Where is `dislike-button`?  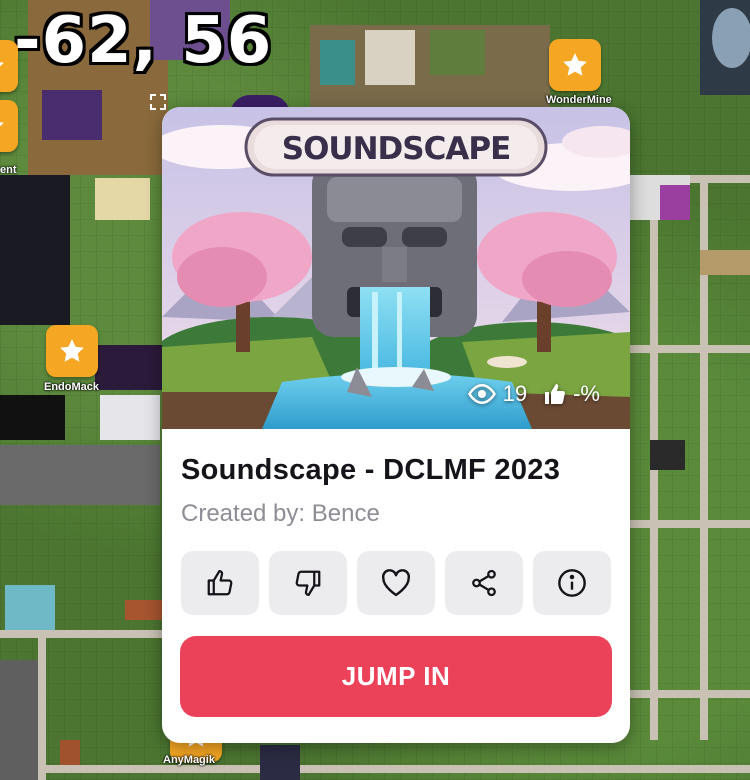
dislike-button is located at coordinates (308, 583).